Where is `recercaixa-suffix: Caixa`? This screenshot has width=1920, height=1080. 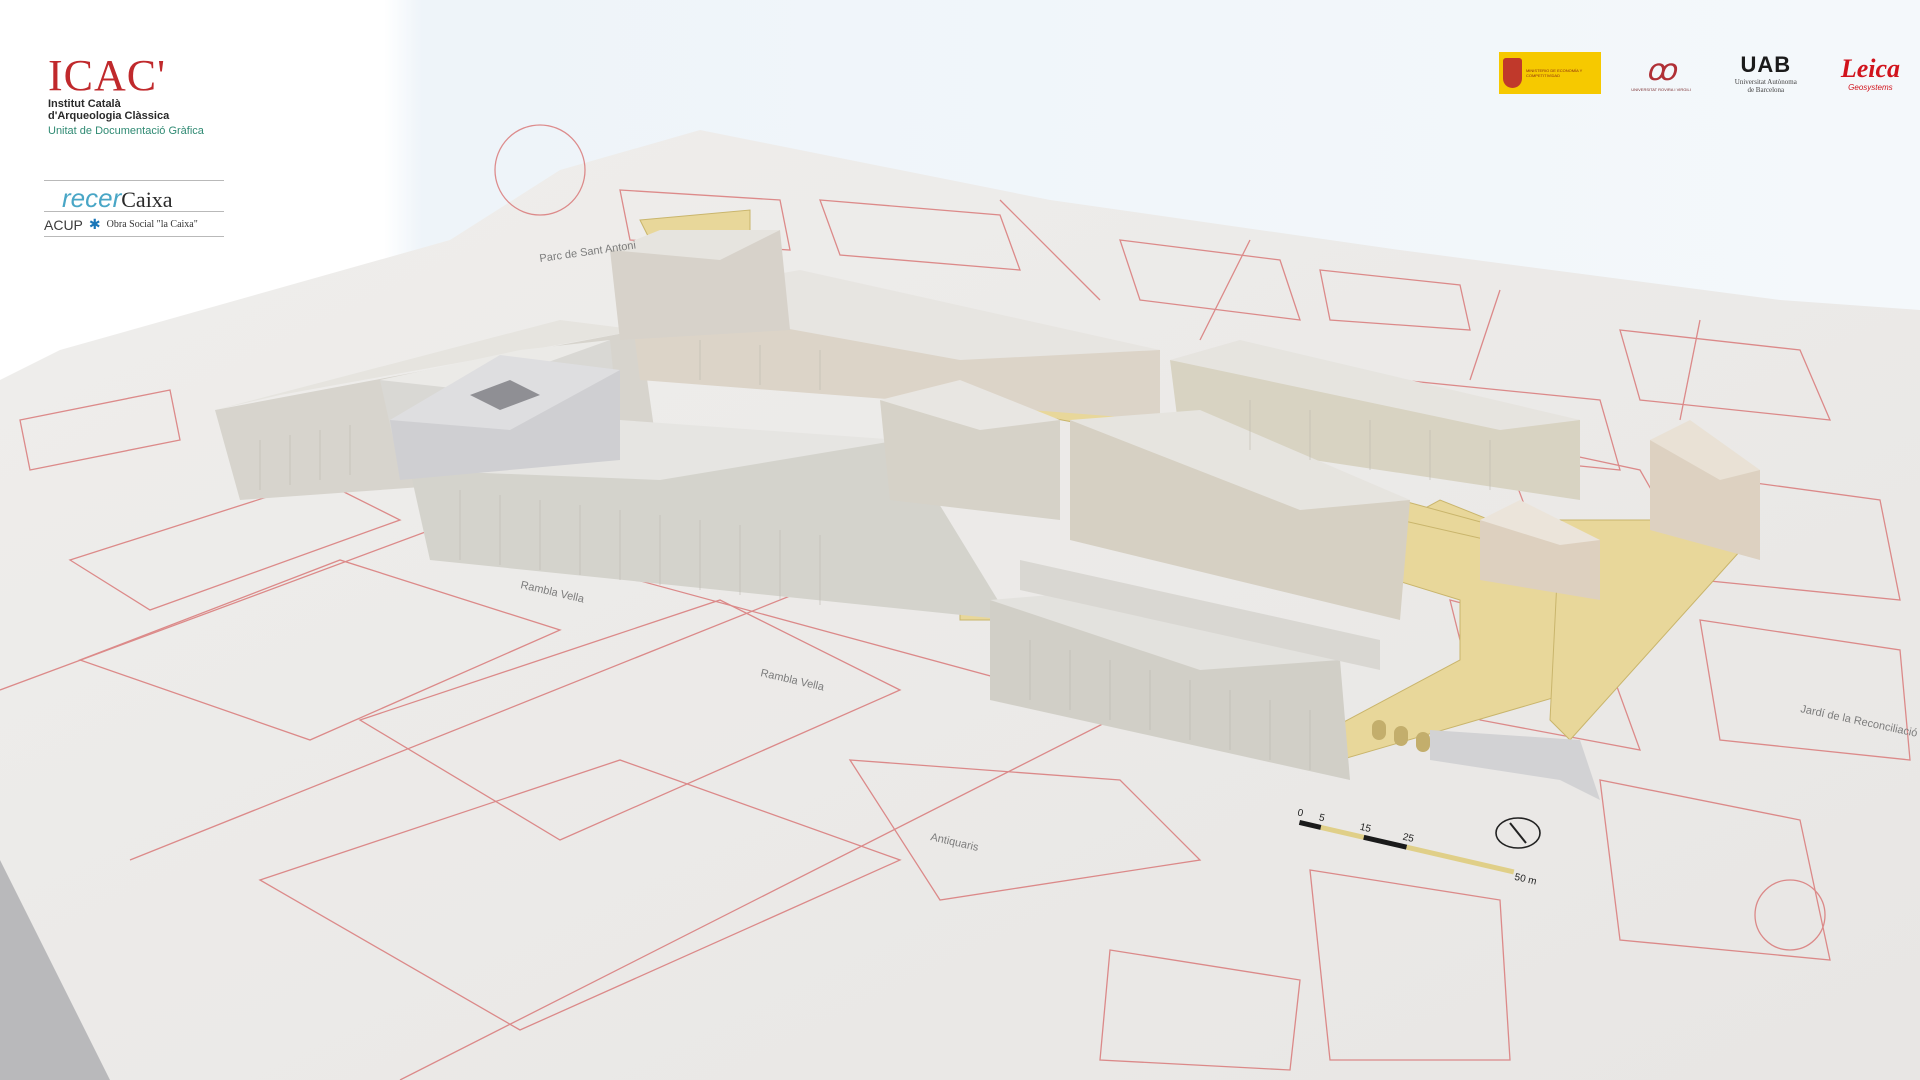 recercaixa-suffix: Caixa is located at coordinates (147, 199).